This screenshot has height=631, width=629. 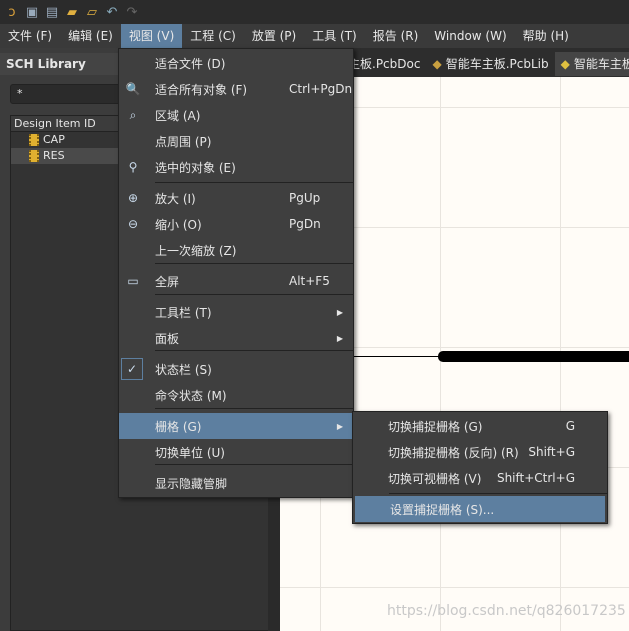 What do you see at coordinates (12, 12) in the screenshot?
I see `app-logo-icon: ↄ` at bounding box center [12, 12].